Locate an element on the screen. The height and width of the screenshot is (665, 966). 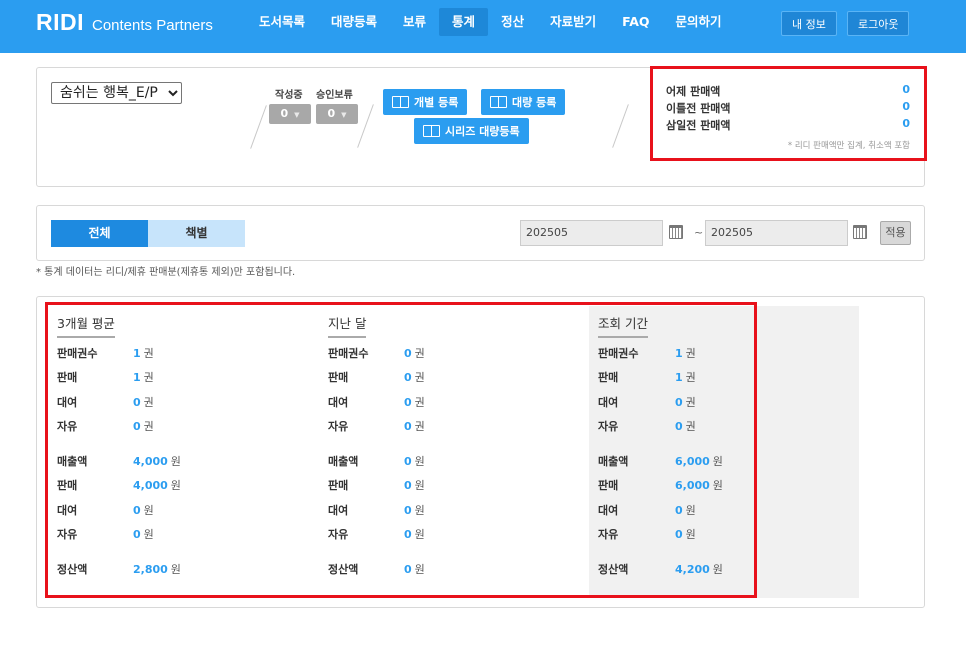
statistics-footnote: * 통계 데이터는 리디/제휴 판매분(제휴통 제외)만 포함됩니다. is located at coordinates (166, 272).